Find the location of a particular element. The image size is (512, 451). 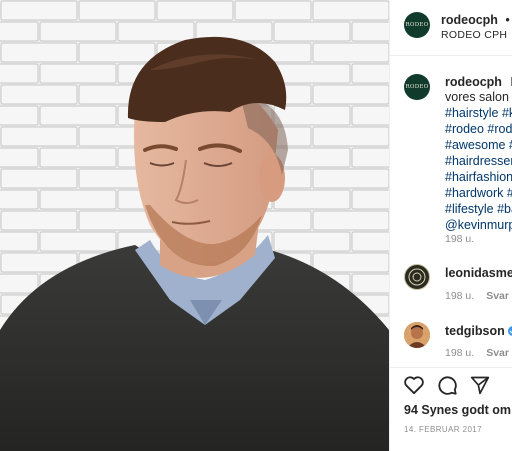

mention-link: @kevinmurph is located at coordinates (478, 225).